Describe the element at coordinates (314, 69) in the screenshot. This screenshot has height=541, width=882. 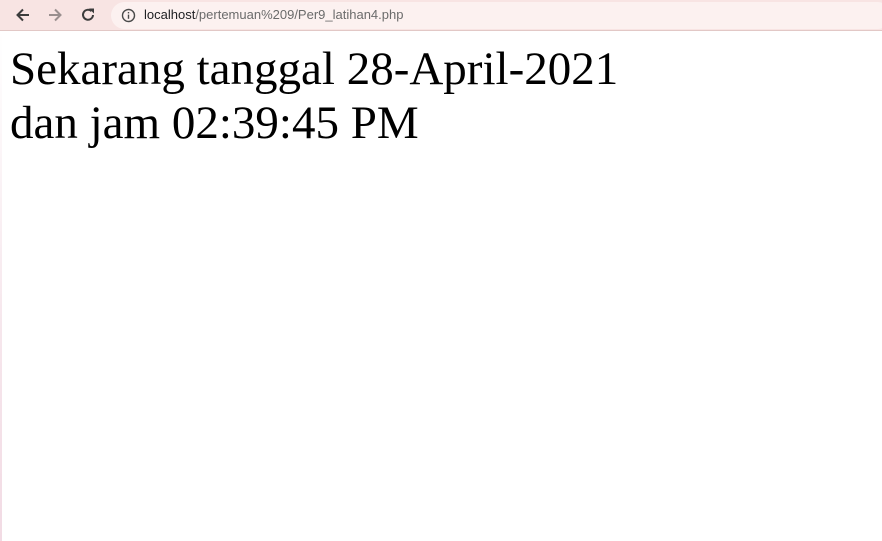
I see `date-line: Sekarang tanggal 28-April-2021` at that location.